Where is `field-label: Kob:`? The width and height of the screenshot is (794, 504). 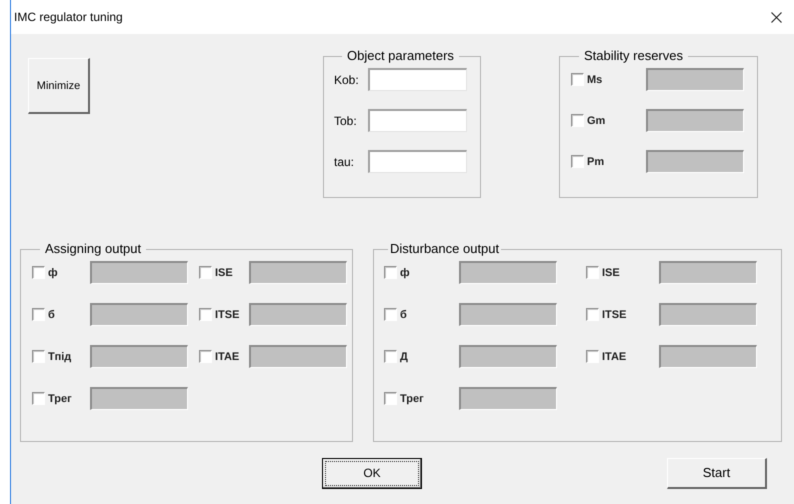 field-label: Kob: is located at coordinates (347, 79).